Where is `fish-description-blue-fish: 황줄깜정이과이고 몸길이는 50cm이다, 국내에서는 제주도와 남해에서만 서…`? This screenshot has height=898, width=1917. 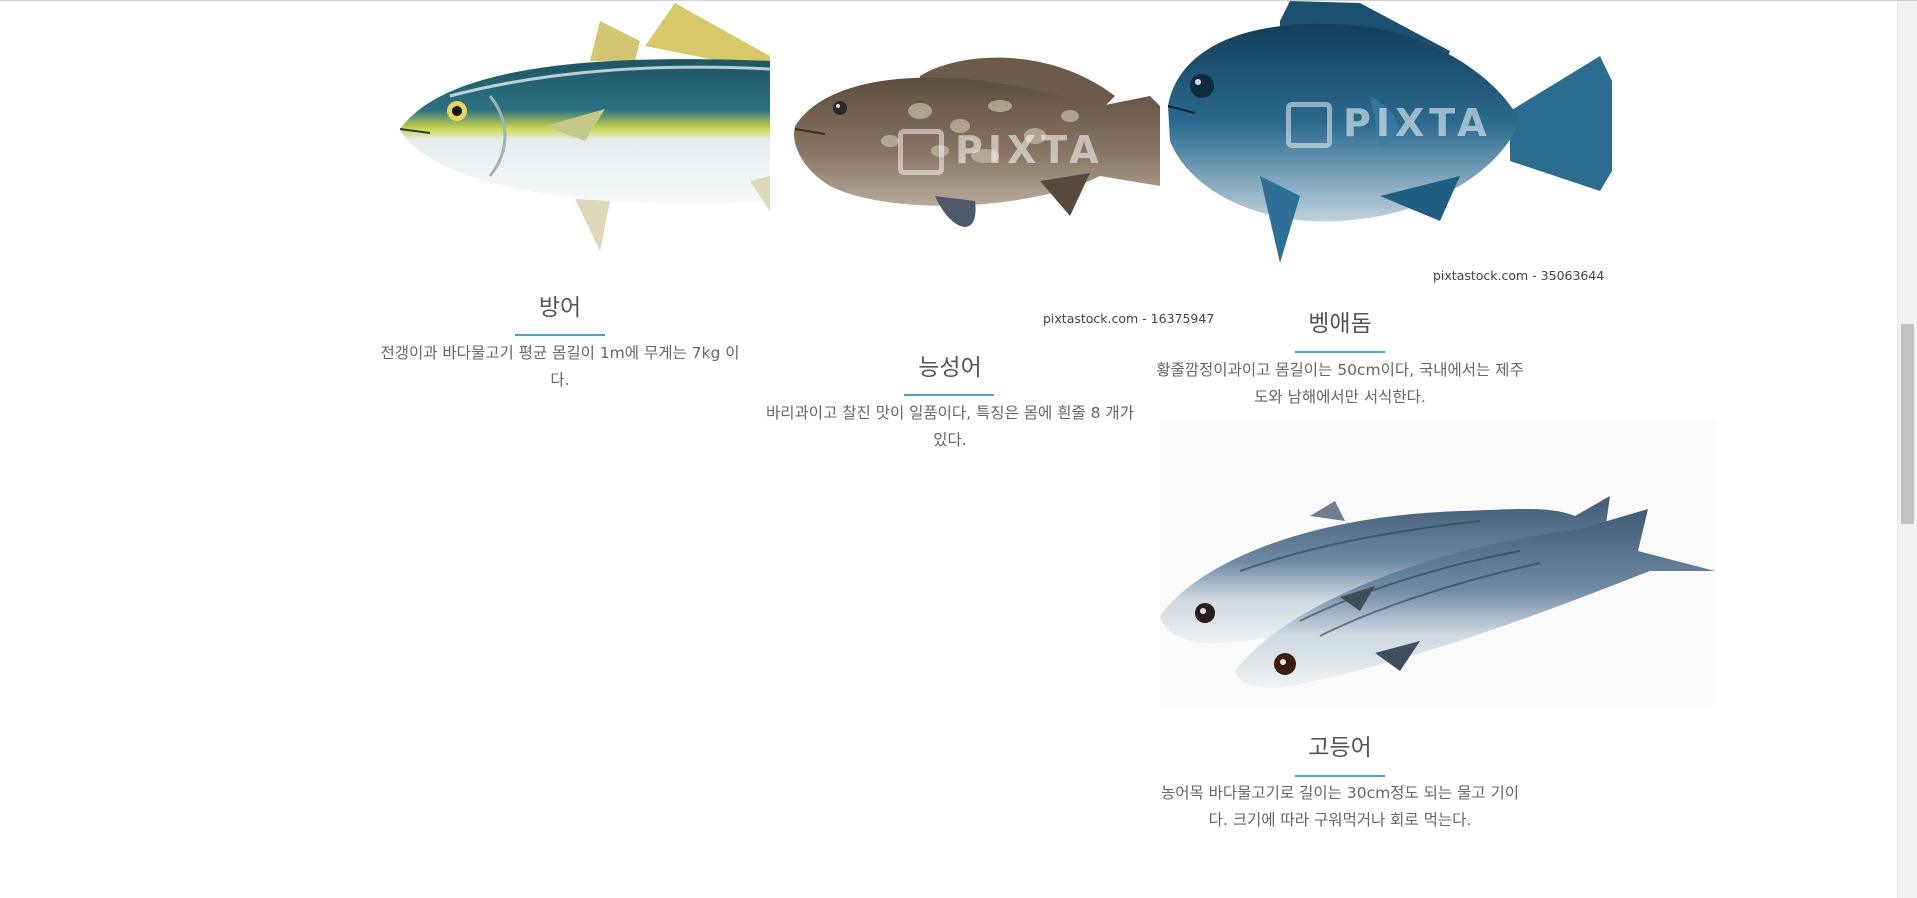 fish-description-blue-fish: 황줄깜정이과이고 몸길이는 50cm이다, 국내에서는 제주도와 남해에서만 서… is located at coordinates (1340, 383).